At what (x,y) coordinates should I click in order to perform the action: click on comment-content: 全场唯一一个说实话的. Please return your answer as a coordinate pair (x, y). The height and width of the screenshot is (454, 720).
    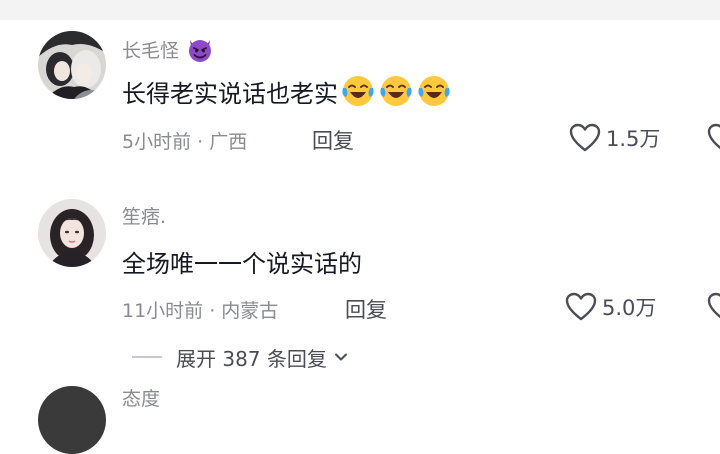
    Looking at the image, I should click on (242, 264).